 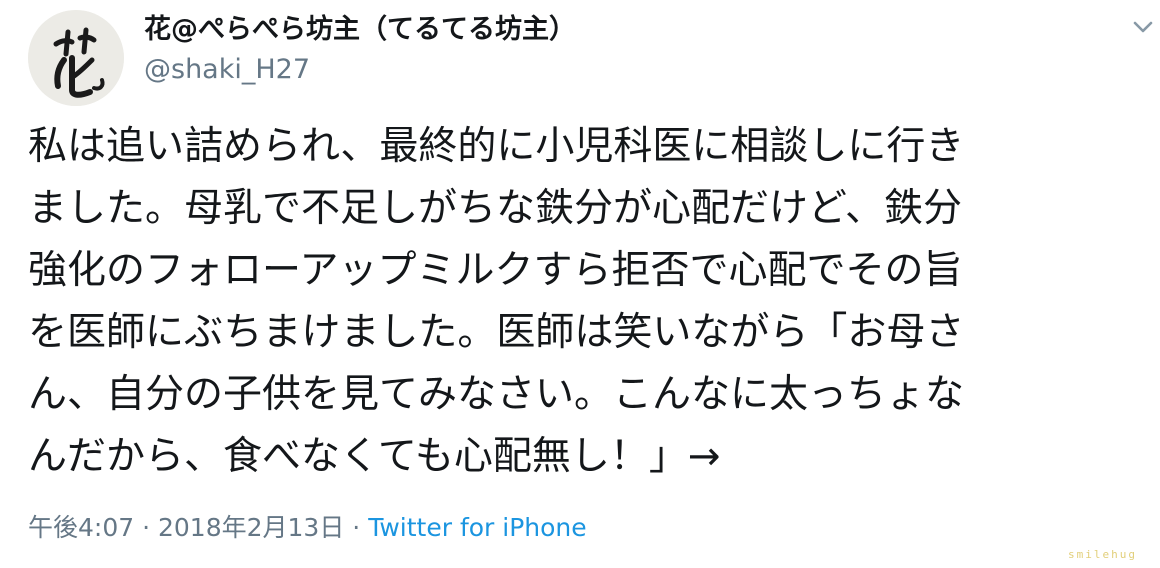 I want to click on avatar, so click(x=76, y=58).